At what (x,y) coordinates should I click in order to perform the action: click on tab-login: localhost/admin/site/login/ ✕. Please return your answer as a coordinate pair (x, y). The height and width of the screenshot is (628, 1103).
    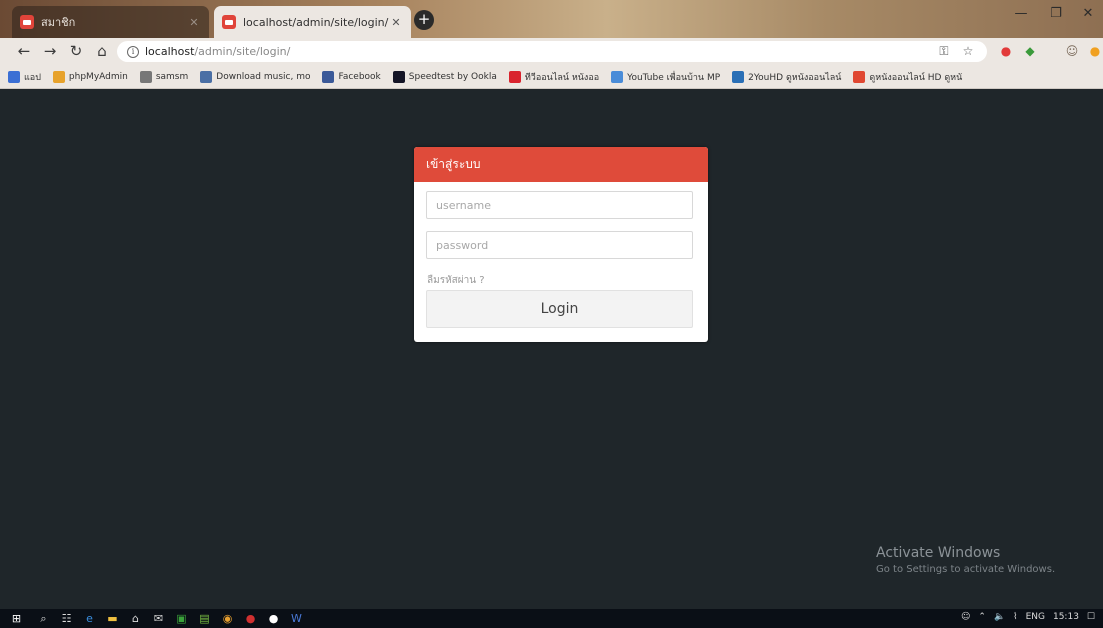
    Looking at the image, I should click on (312, 22).